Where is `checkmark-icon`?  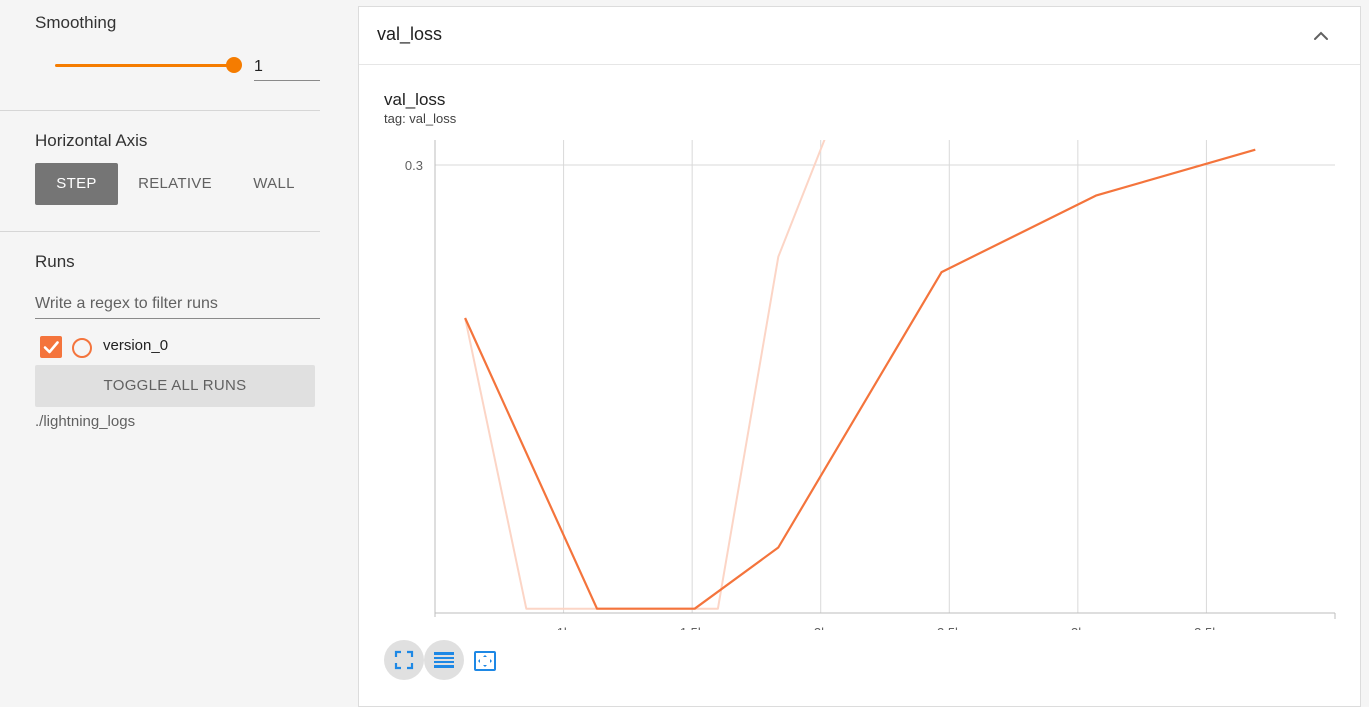 checkmark-icon is located at coordinates (51, 347).